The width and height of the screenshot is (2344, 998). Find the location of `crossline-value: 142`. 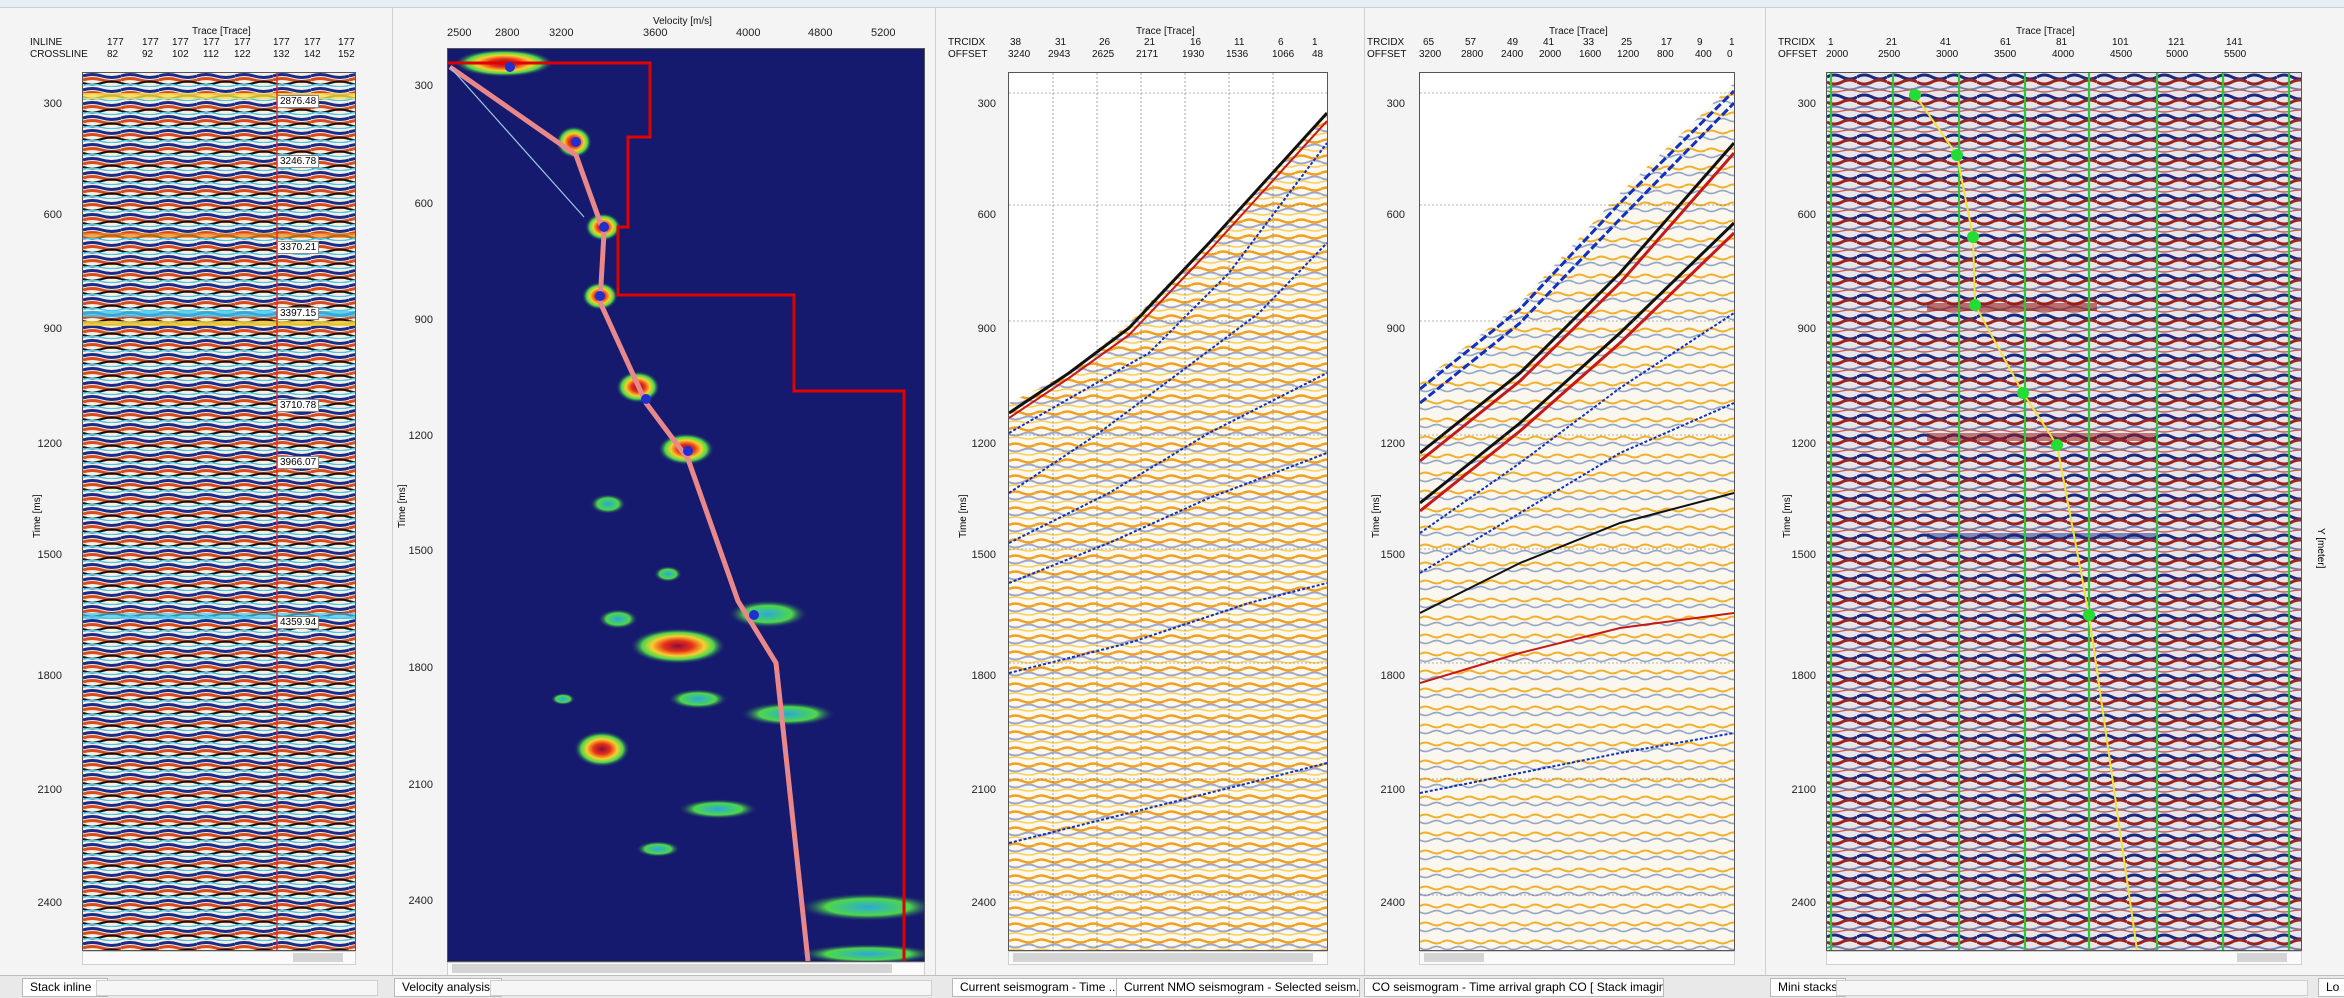

crossline-value: 142 is located at coordinates (312, 54).